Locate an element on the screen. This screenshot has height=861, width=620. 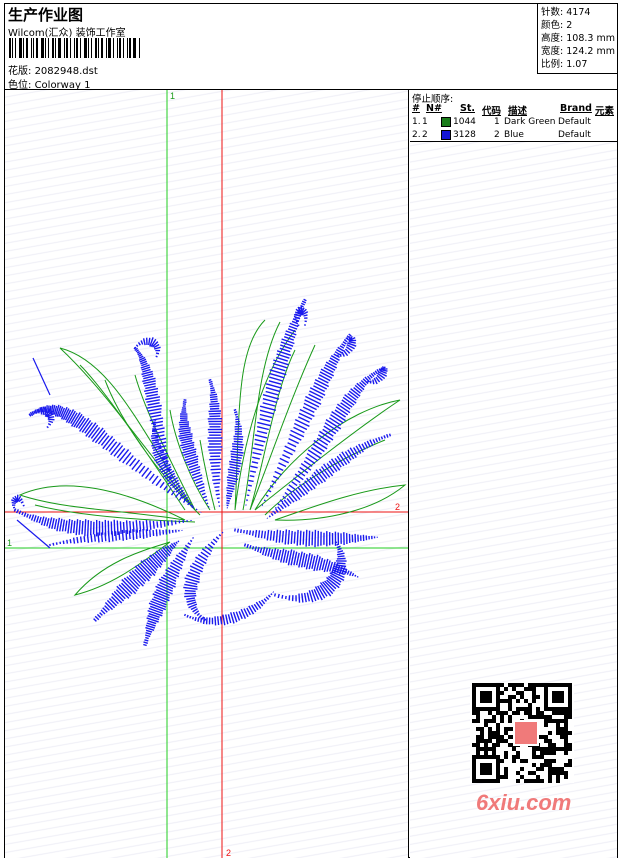
stamp-seal-icon is located at coordinates (526, 733).